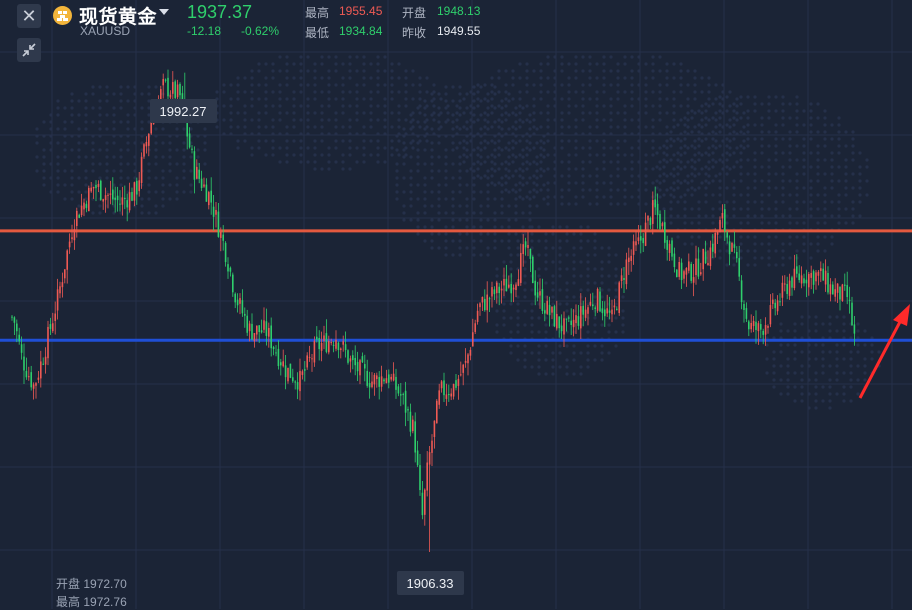  What do you see at coordinates (29, 50) in the screenshot?
I see `shrink-button` at bounding box center [29, 50].